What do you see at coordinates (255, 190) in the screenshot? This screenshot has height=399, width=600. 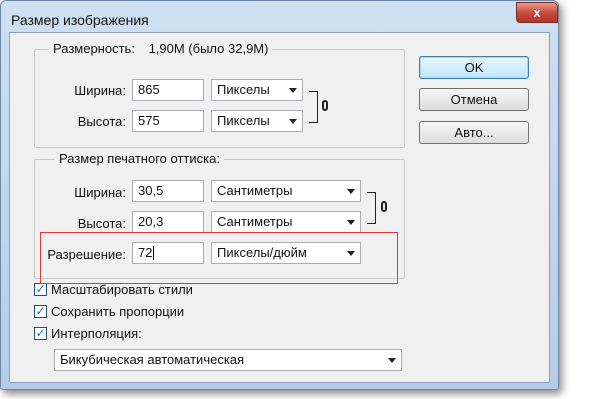 I see `document-width-unit-value: Сантиметры` at bounding box center [255, 190].